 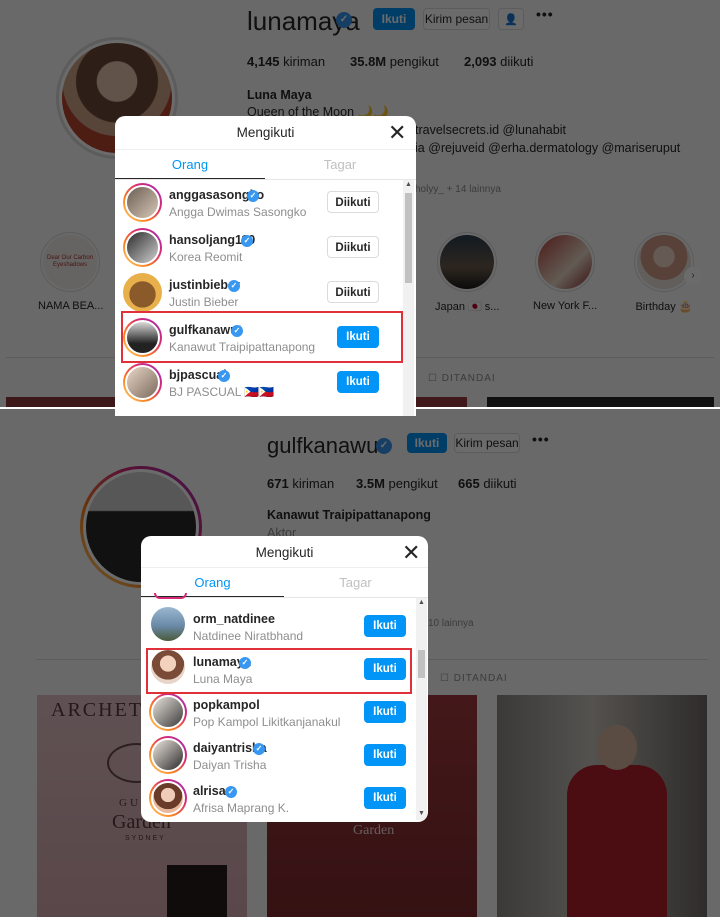 What do you see at coordinates (259, 292) in the screenshot?
I see `following-row: justinbieber ✓ Justin Bieber Diikuti` at bounding box center [259, 292].